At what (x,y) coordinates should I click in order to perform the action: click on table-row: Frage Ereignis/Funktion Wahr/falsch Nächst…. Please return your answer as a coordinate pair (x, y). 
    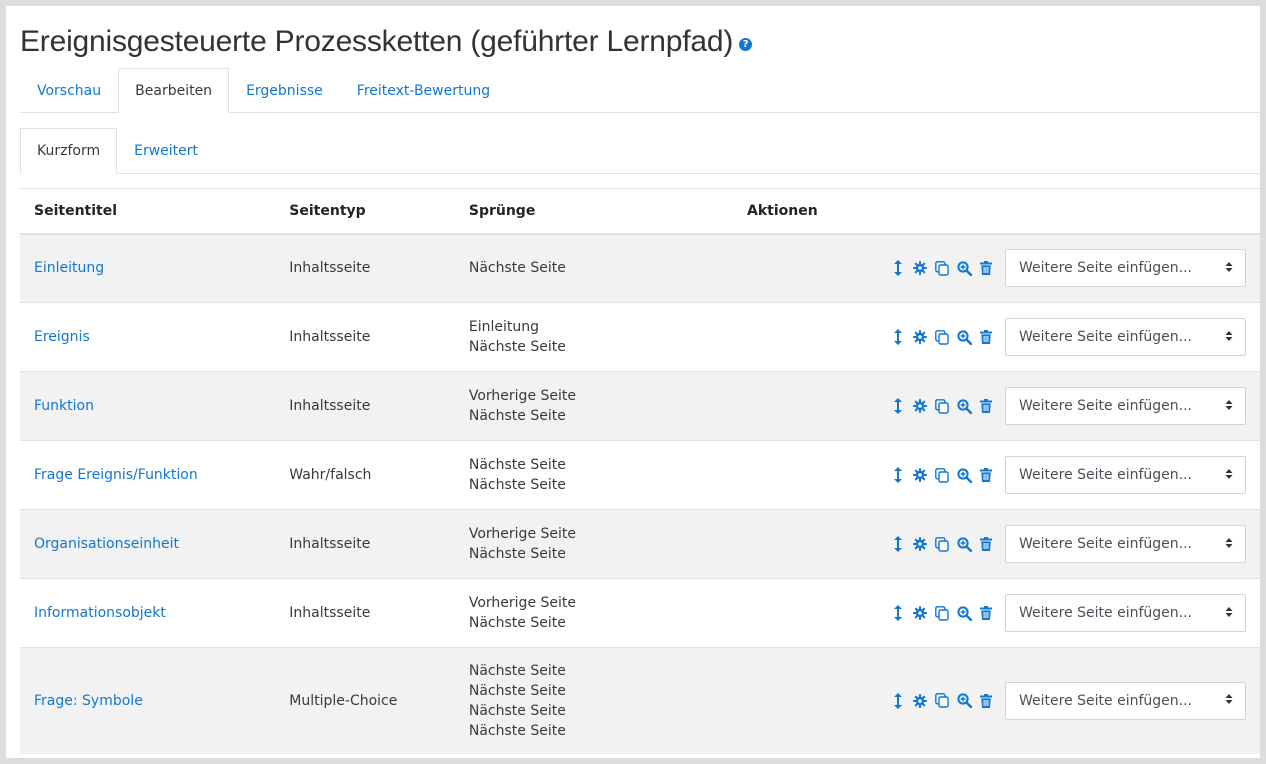
    Looking at the image, I should click on (640, 475).